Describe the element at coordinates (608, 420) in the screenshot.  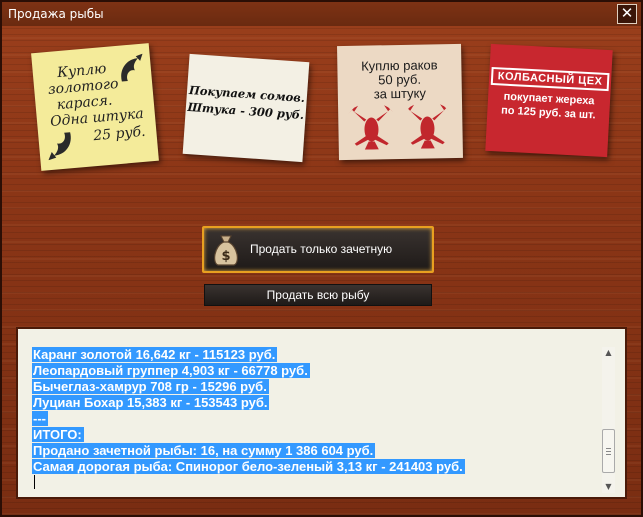
I see `log-scrollbar: ▲ ▼` at that location.